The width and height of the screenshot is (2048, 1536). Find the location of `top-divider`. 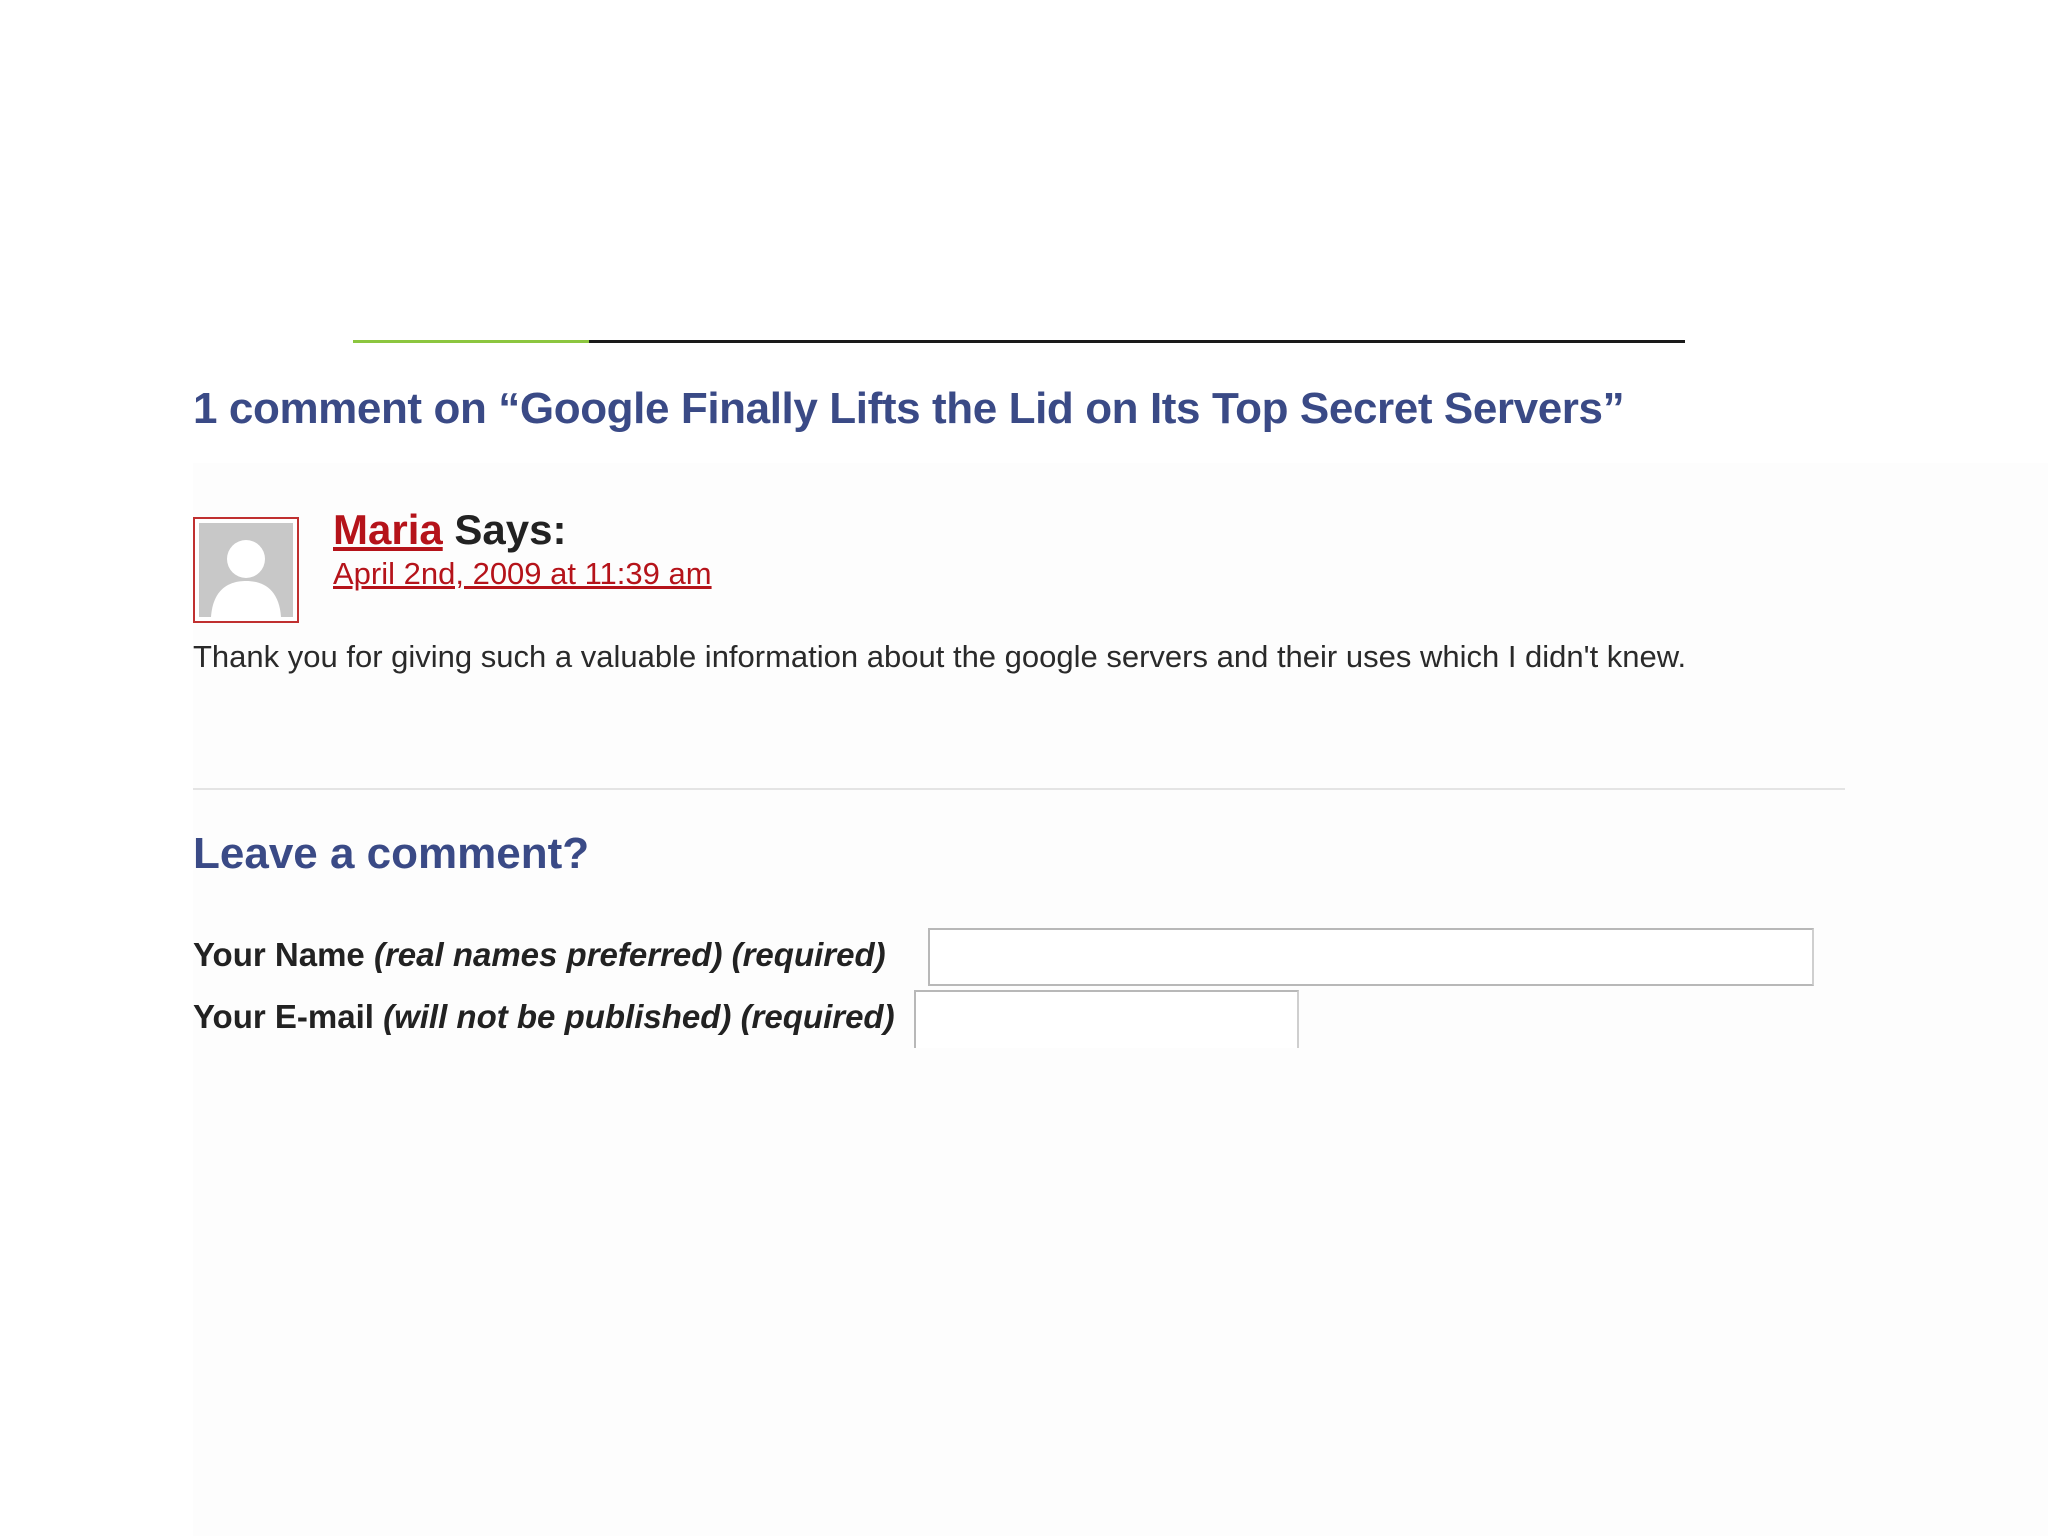

top-divider is located at coordinates (1019, 341).